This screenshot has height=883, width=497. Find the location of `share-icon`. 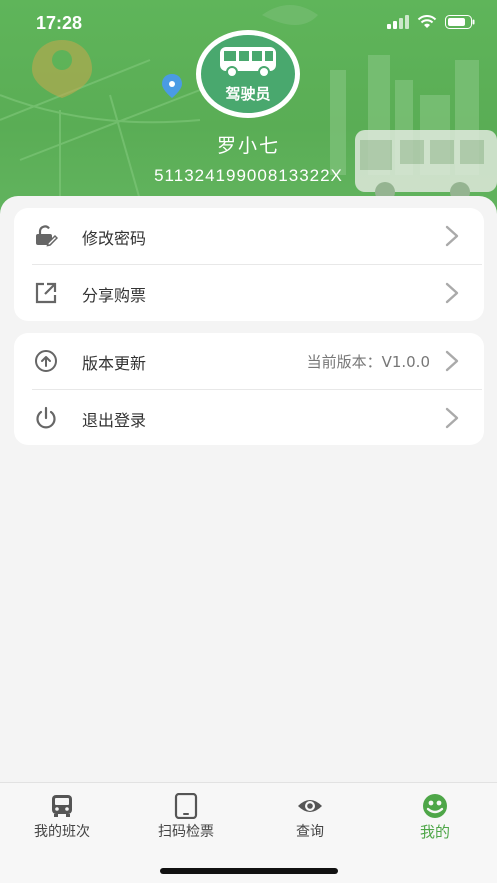

share-icon is located at coordinates (46, 293).